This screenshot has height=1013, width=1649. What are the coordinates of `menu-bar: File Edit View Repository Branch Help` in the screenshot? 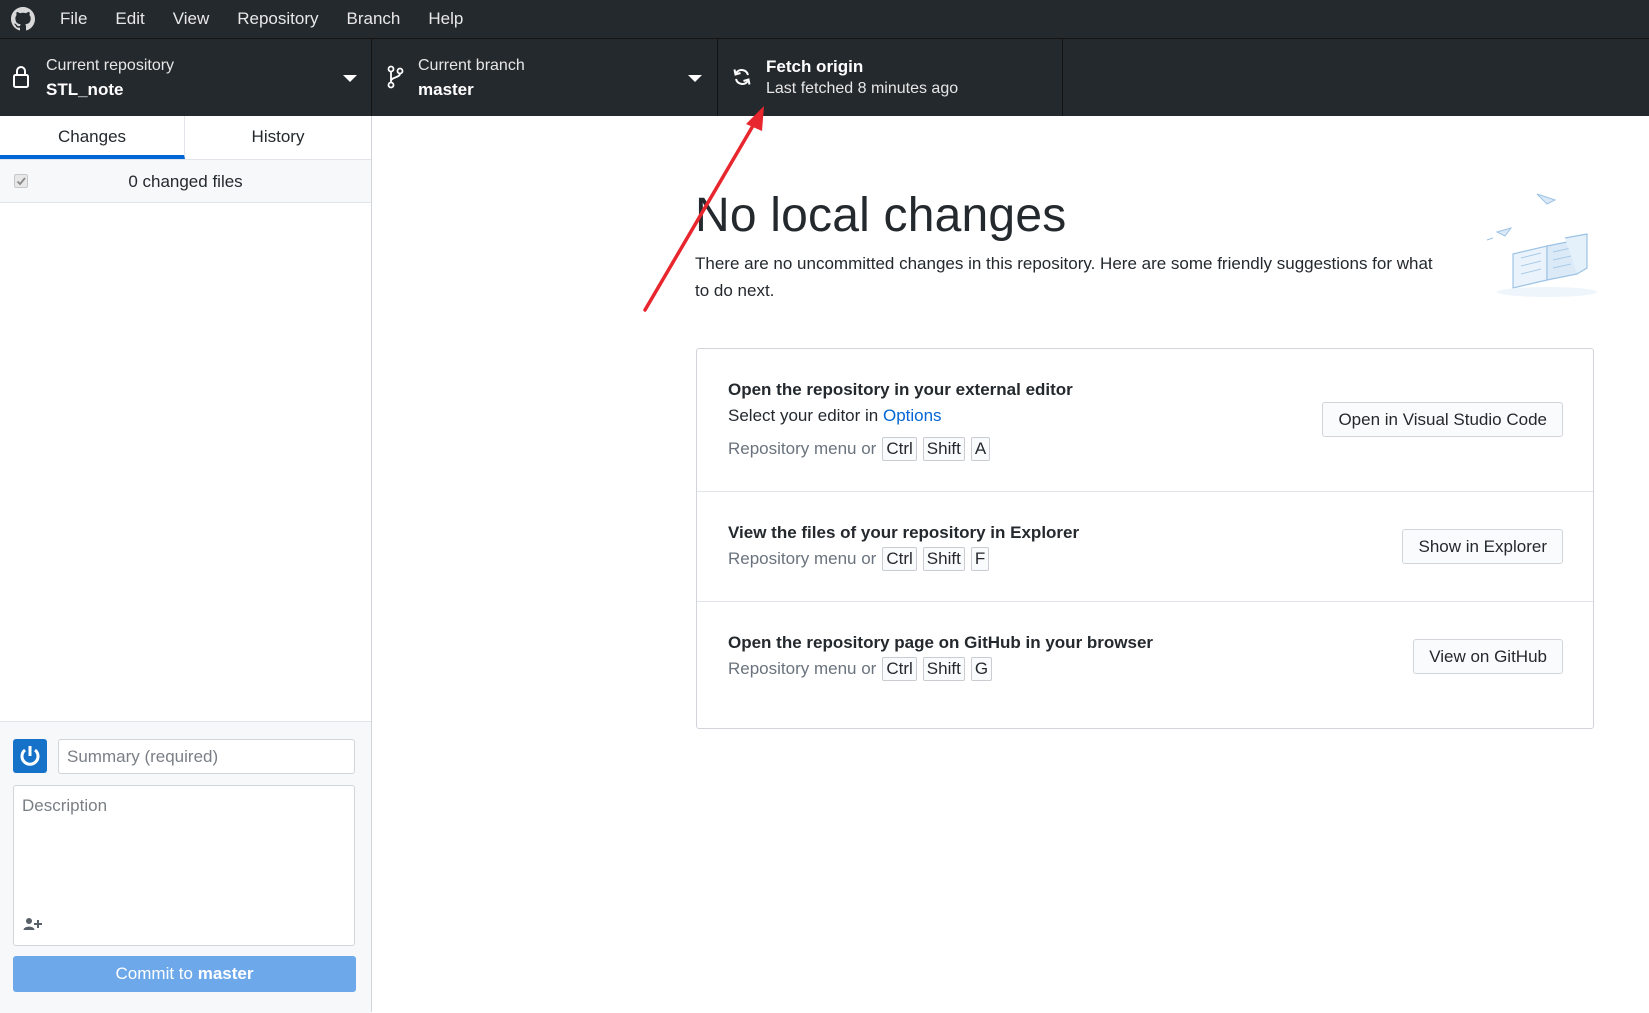 It's located at (824, 19).